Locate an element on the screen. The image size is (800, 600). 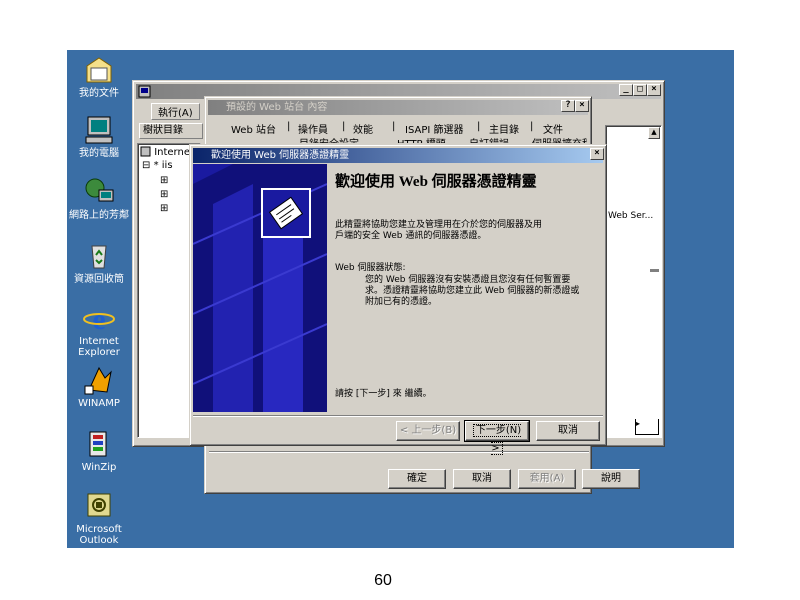
scroll-up-icon: ▲ is located at coordinates (654, 133).